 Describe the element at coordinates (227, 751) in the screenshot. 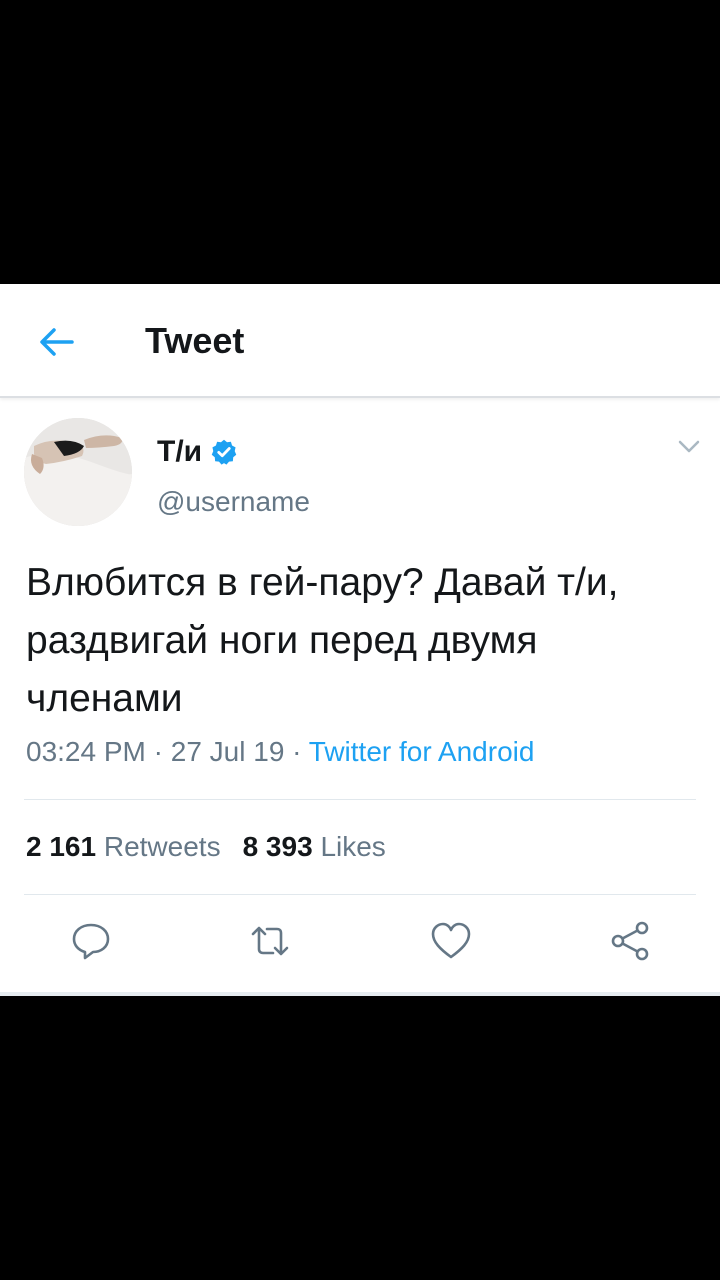

I see `tweet-date: 27 Jul 19` at that location.